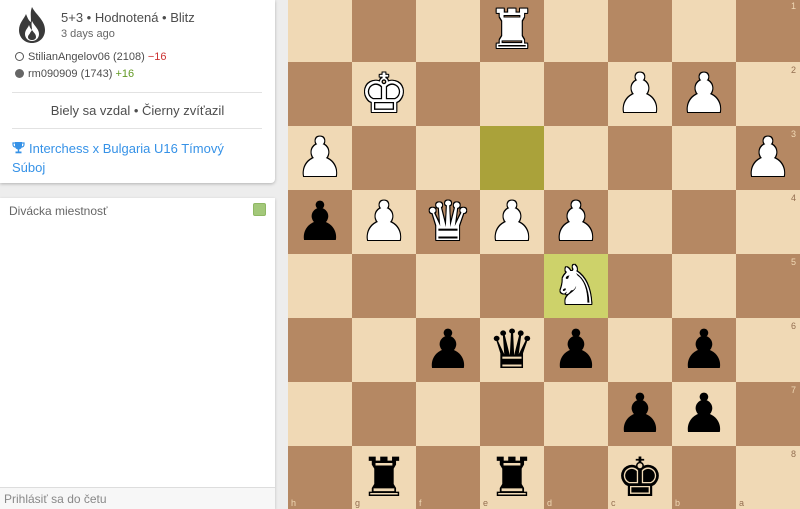 Image resolution: width=800 pixels, height=509 pixels. What do you see at coordinates (704, 31) in the screenshot?
I see `square-b1` at bounding box center [704, 31].